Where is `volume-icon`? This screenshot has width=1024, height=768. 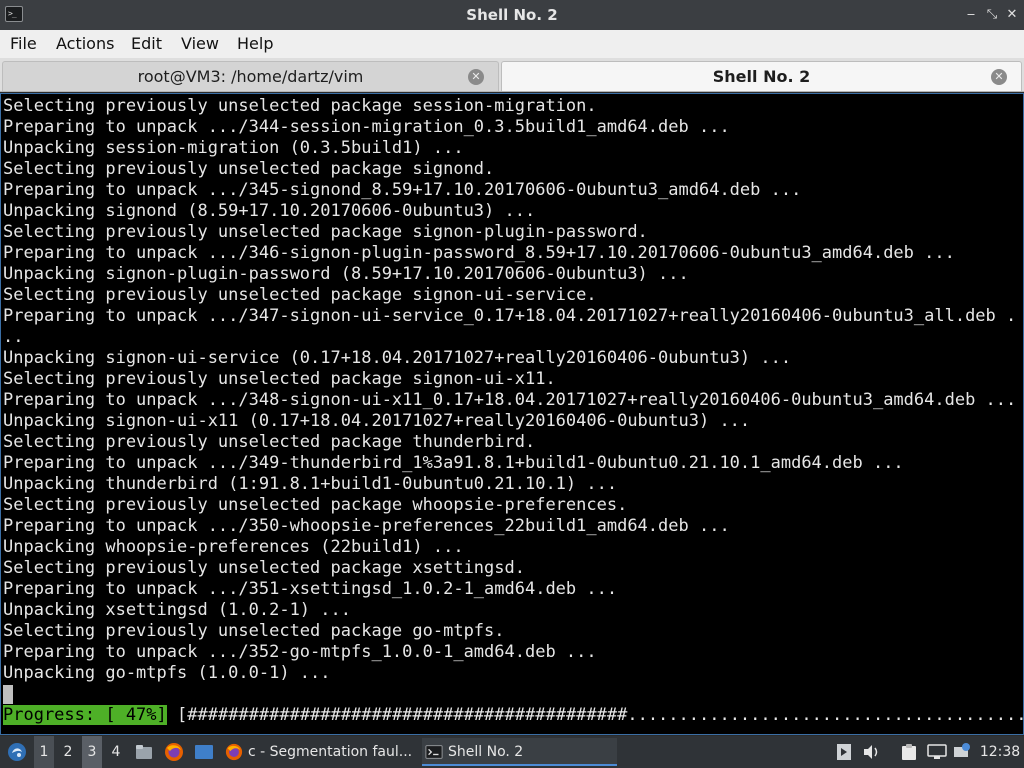 volume-icon is located at coordinates (872, 752).